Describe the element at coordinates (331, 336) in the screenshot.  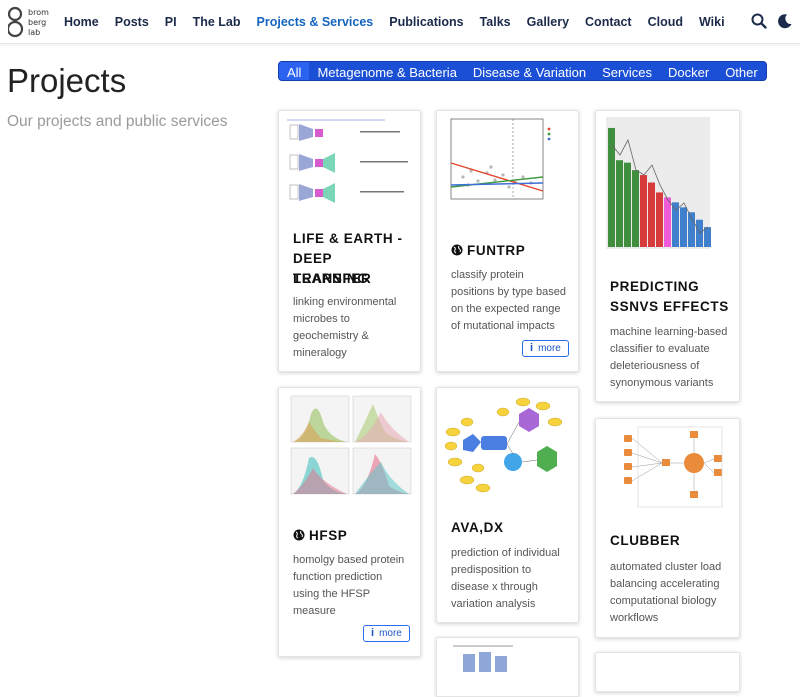
I see `card-desc-line: geochemistry &` at that location.